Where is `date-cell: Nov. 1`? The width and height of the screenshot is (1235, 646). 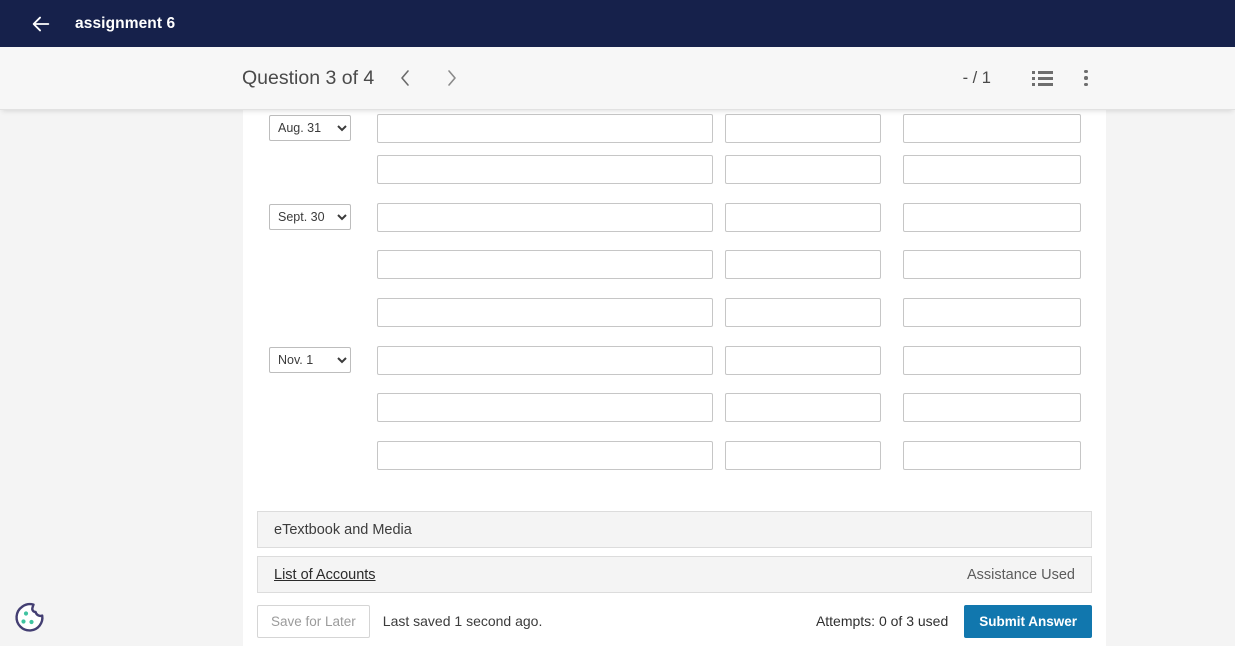
date-cell: Nov. 1 is located at coordinates (323, 360).